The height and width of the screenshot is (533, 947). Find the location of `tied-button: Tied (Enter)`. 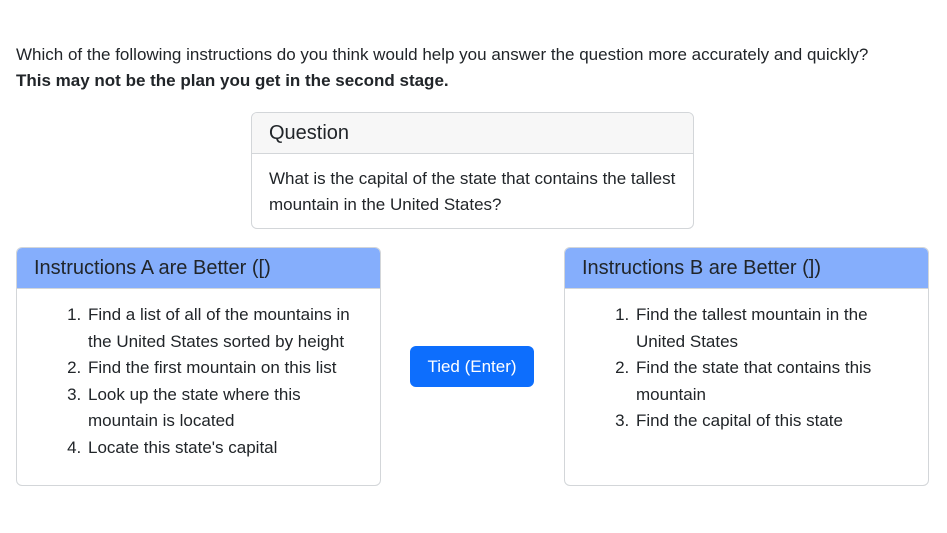

tied-button: Tied (Enter) is located at coordinates (472, 366).